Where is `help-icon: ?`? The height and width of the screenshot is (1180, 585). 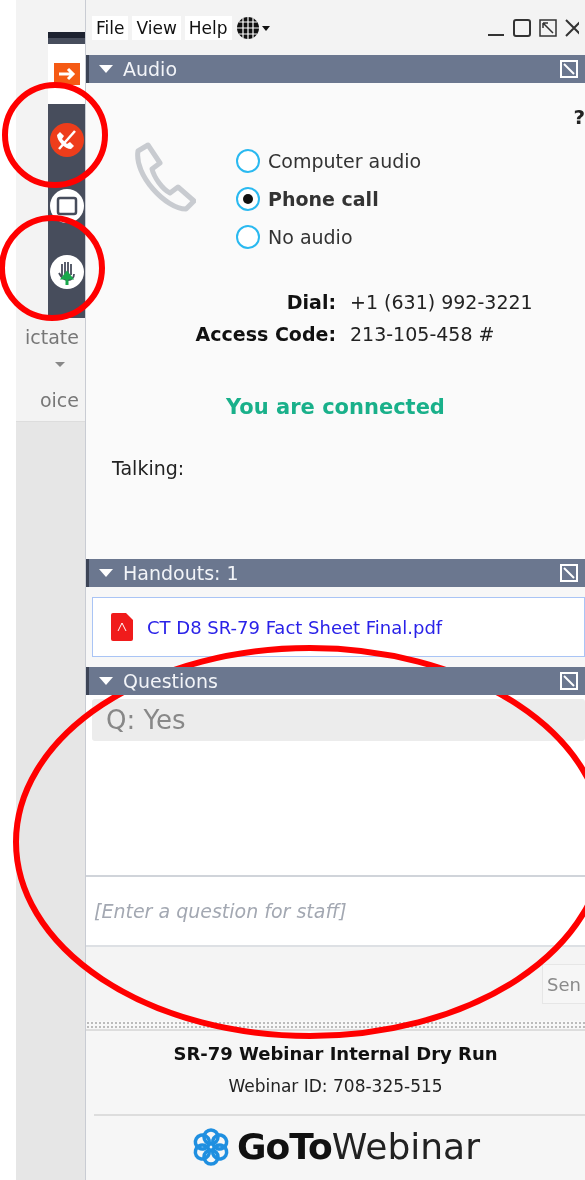
help-icon: ? is located at coordinates (579, 117).